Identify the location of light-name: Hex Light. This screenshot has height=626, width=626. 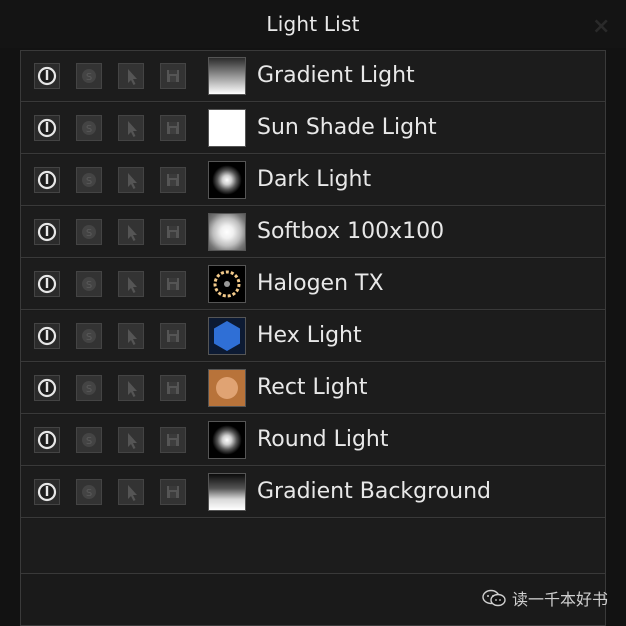
(309, 335).